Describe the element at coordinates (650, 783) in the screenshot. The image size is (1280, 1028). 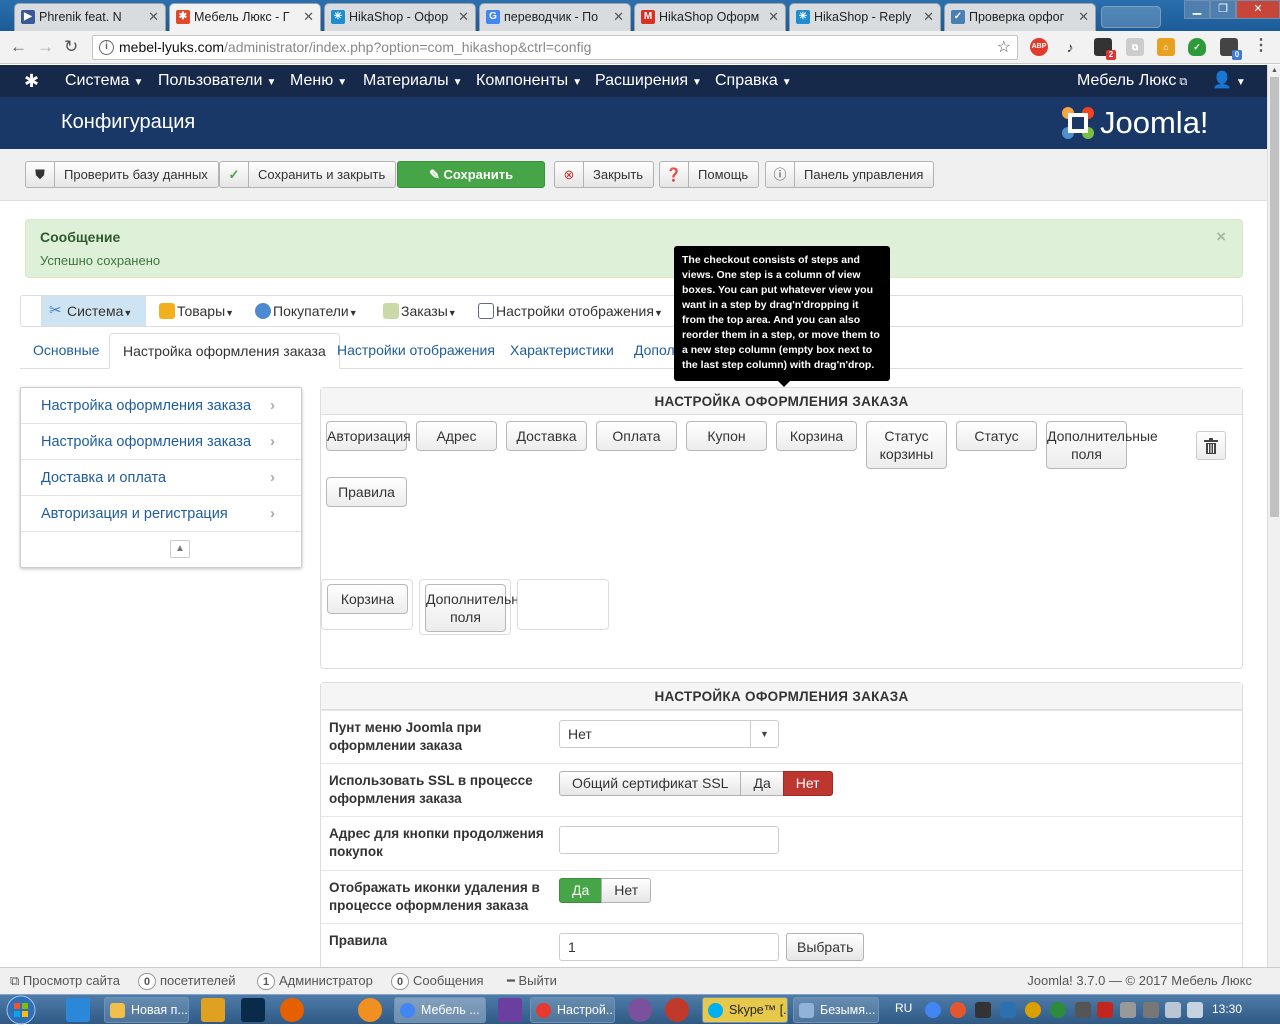
I see `ssl-shared-option: Общий сертификат SSL` at that location.